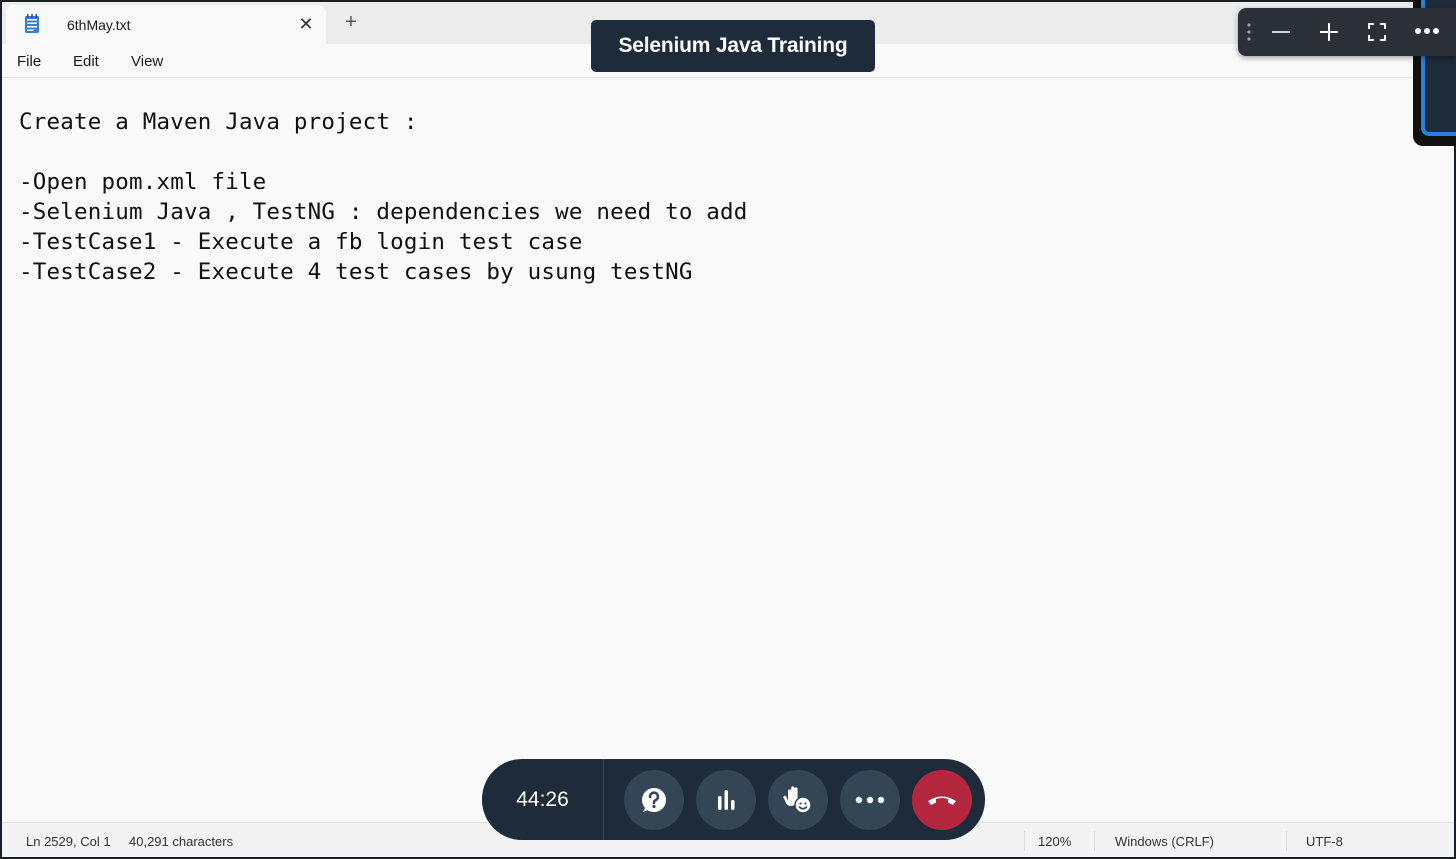  What do you see at coordinates (1054, 841) in the screenshot?
I see `zoom-level: 120%` at bounding box center [1054, 841].